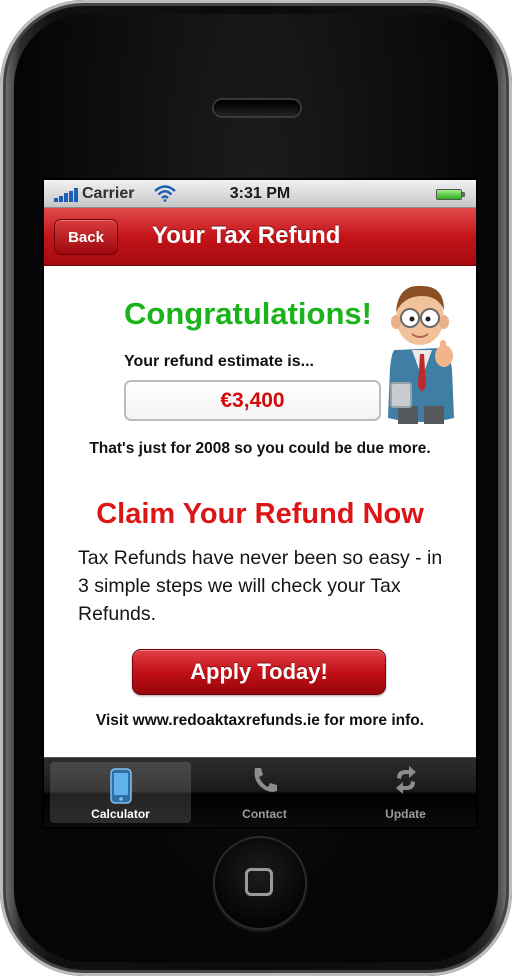 This screenshot has height=976, width=512. Describe the element at coordinates (86, 237) in the screenshot. I see `back-button: Back` at that location.